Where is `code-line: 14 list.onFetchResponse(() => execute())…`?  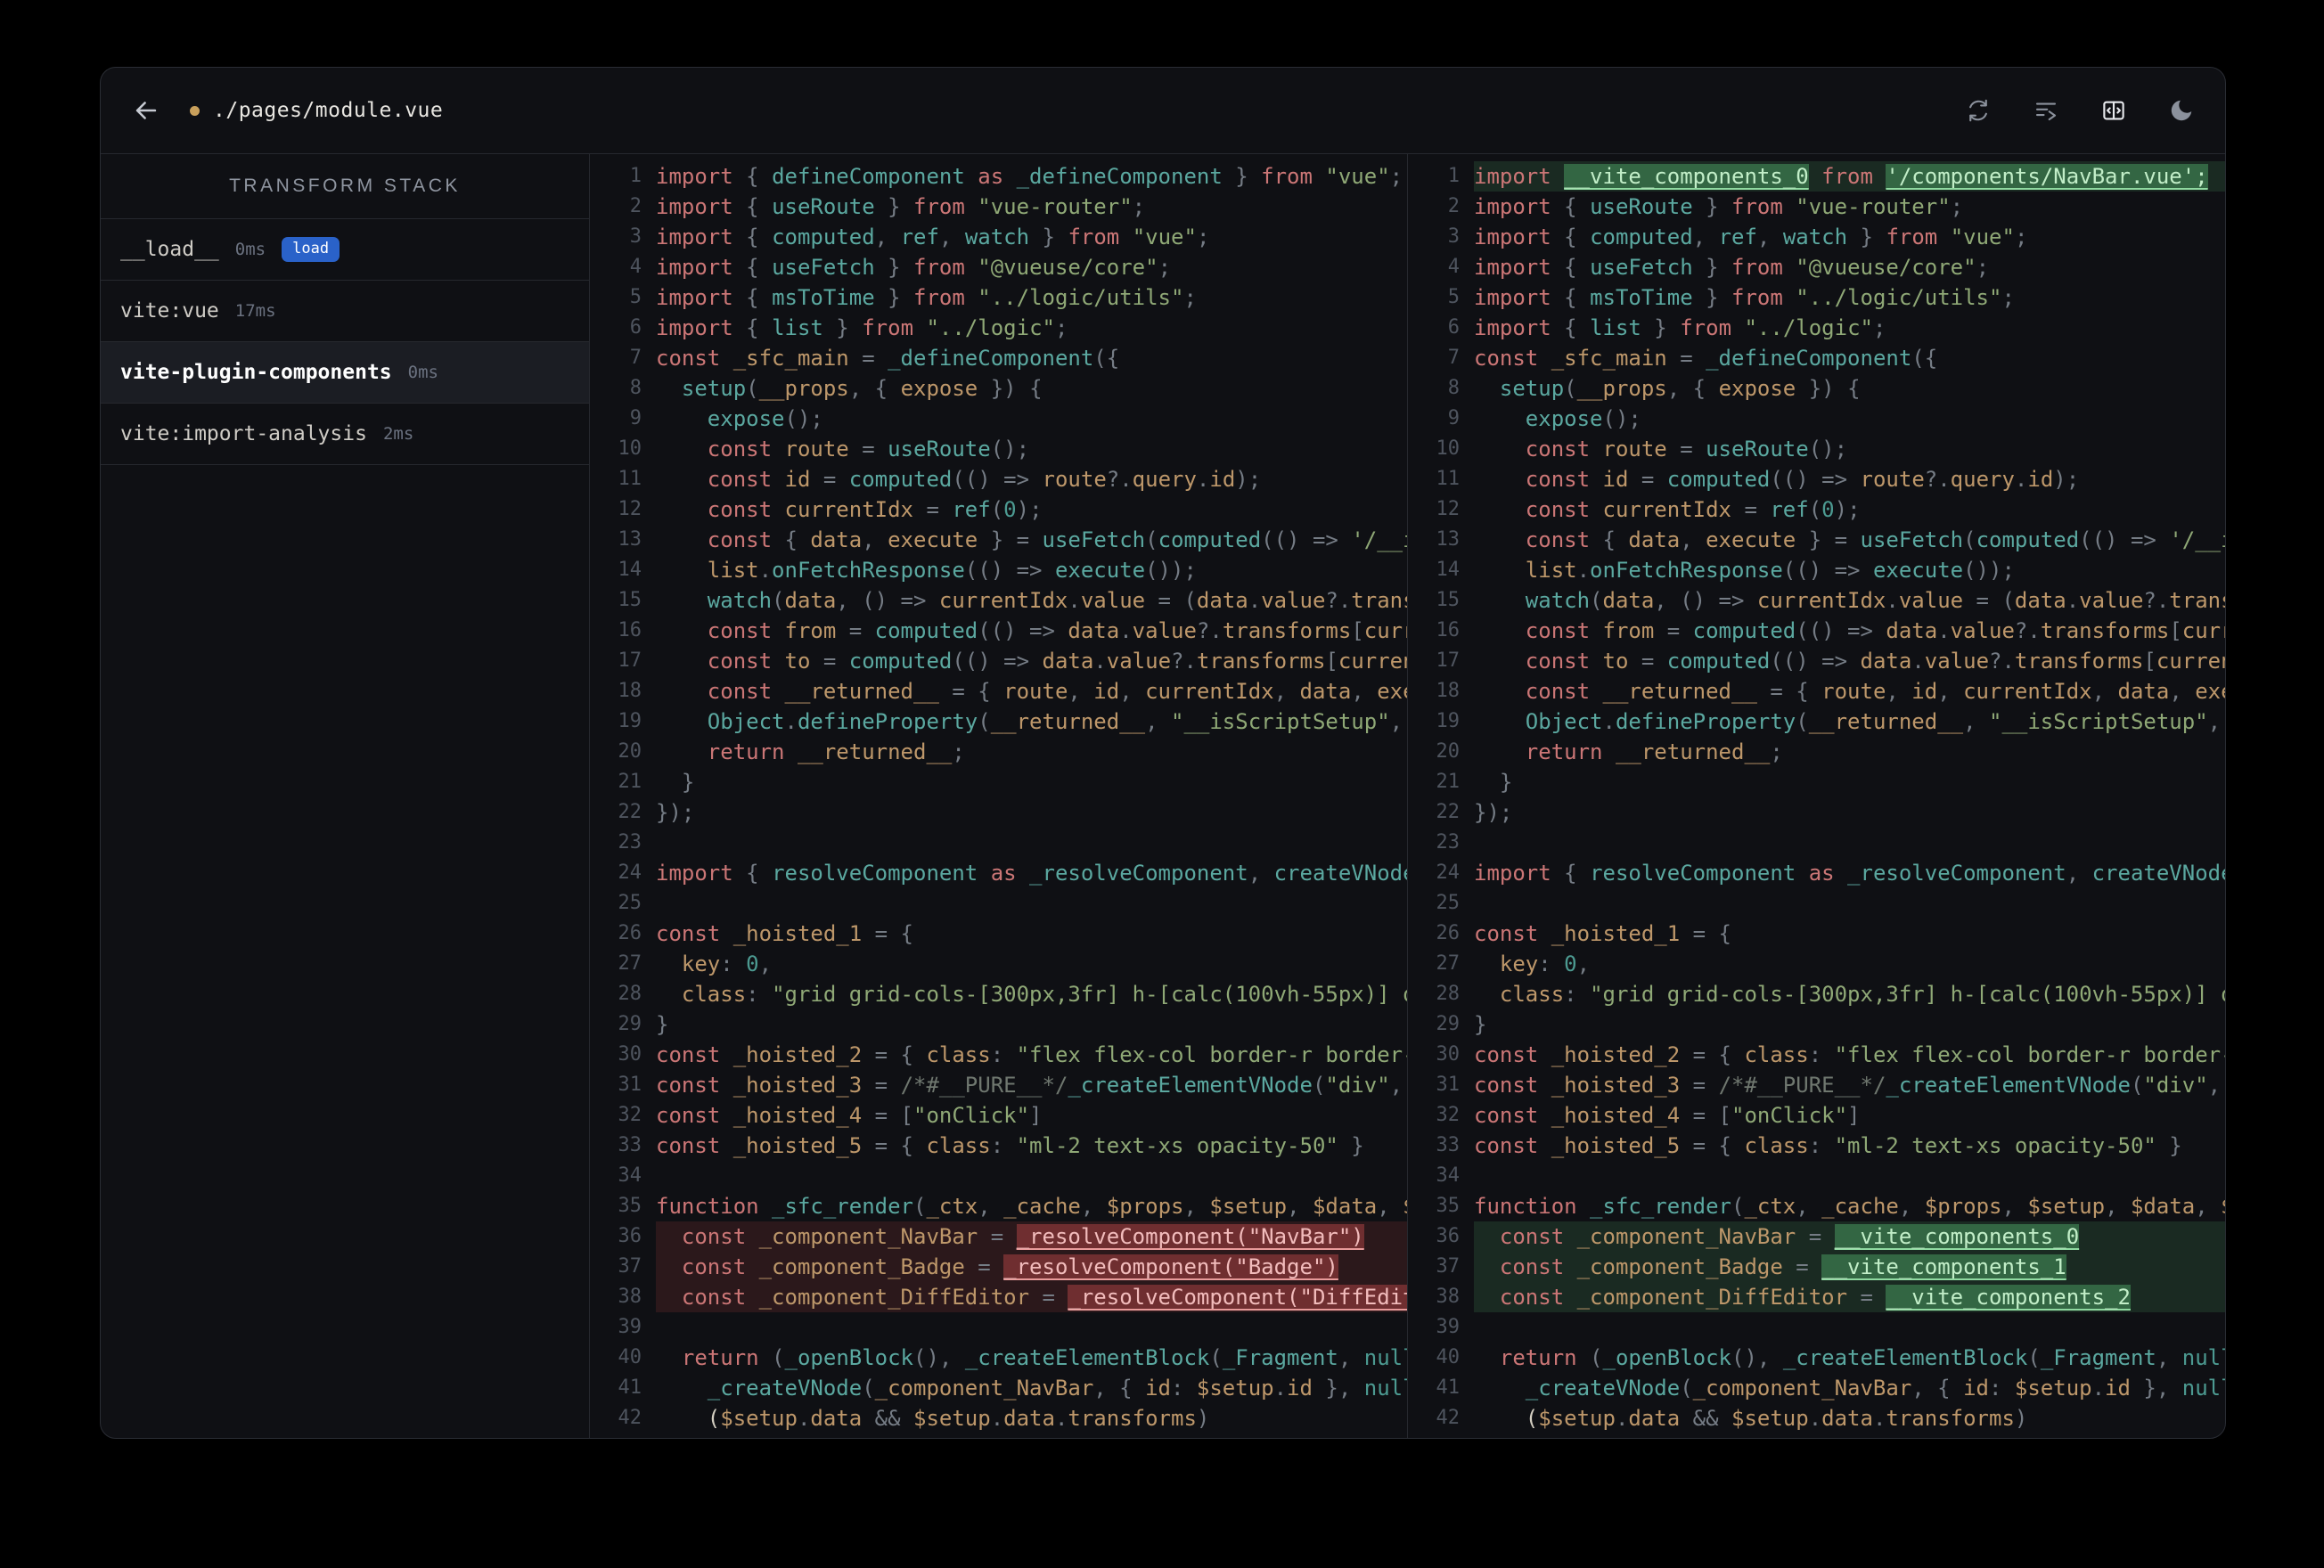 code-line: 14 list.onFetchResponse(() => execute())… is located at coordinates (1816, 570).